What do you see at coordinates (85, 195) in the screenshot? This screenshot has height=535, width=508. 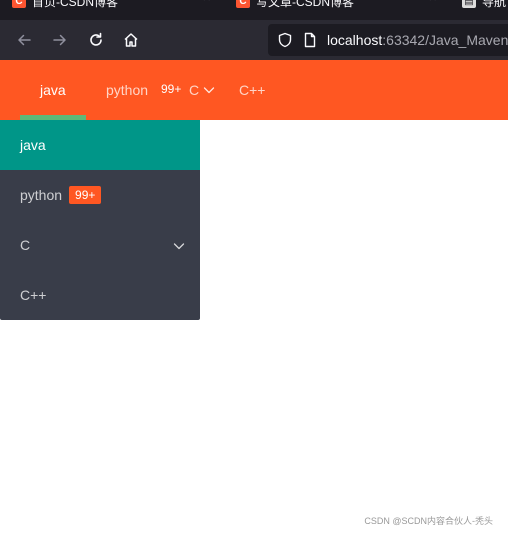 I see `vnav-badge: 99+` at bounding box center [85, 195].